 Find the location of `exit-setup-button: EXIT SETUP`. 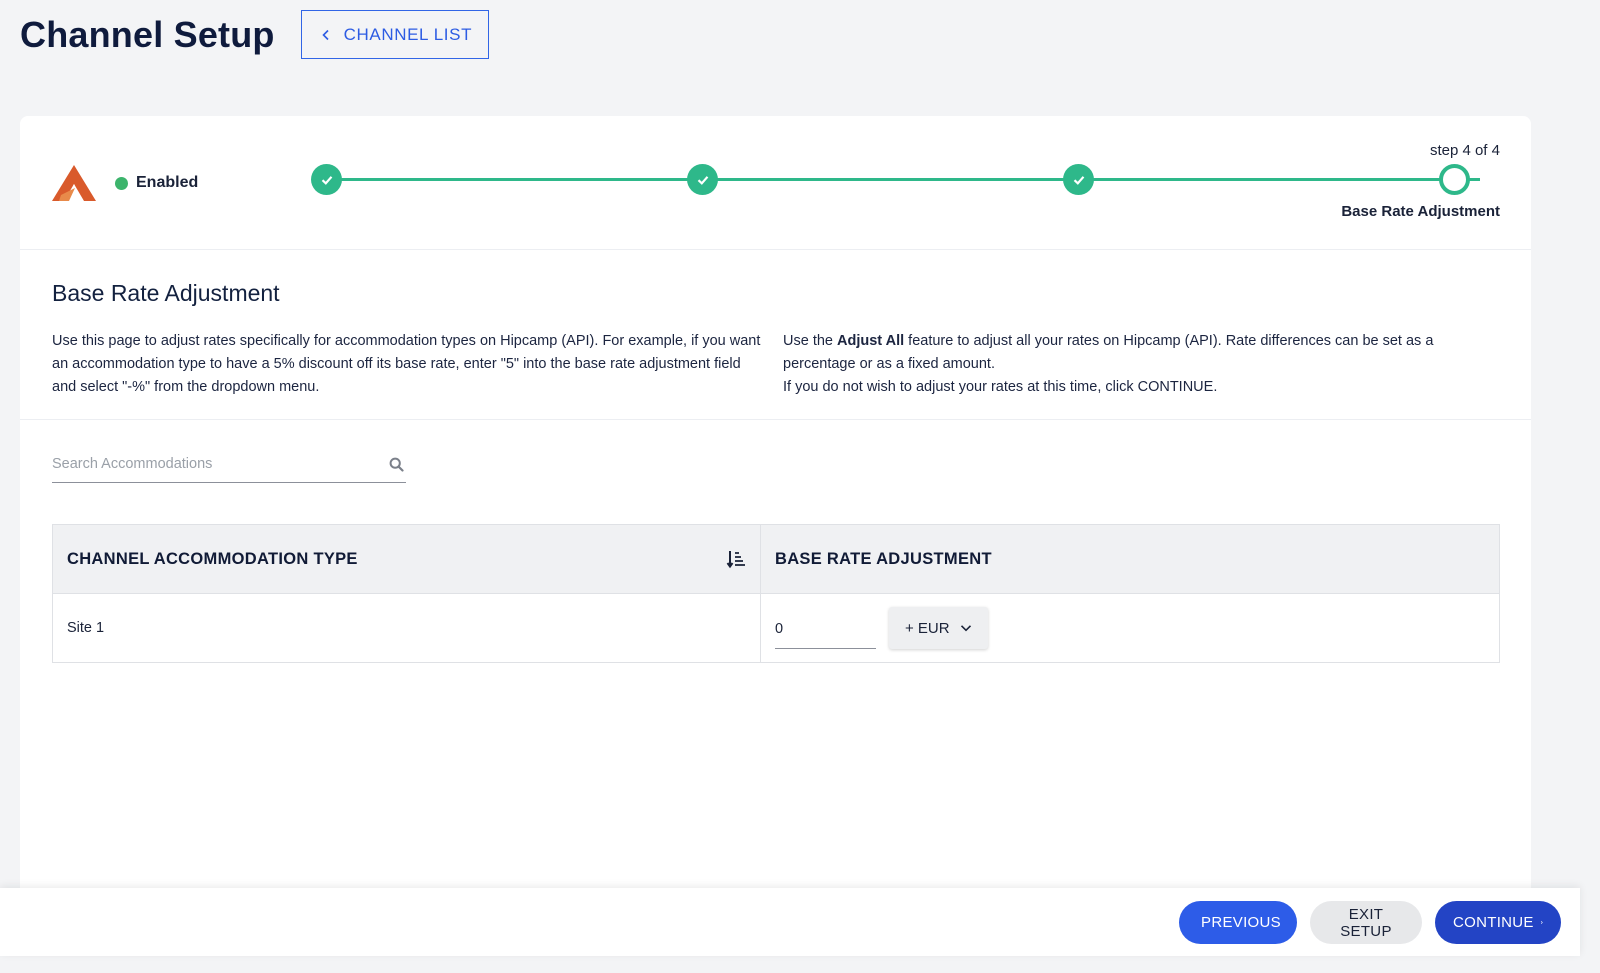

exit-setup-button: EXIT SETUP is located at coordinates (1366, 922).